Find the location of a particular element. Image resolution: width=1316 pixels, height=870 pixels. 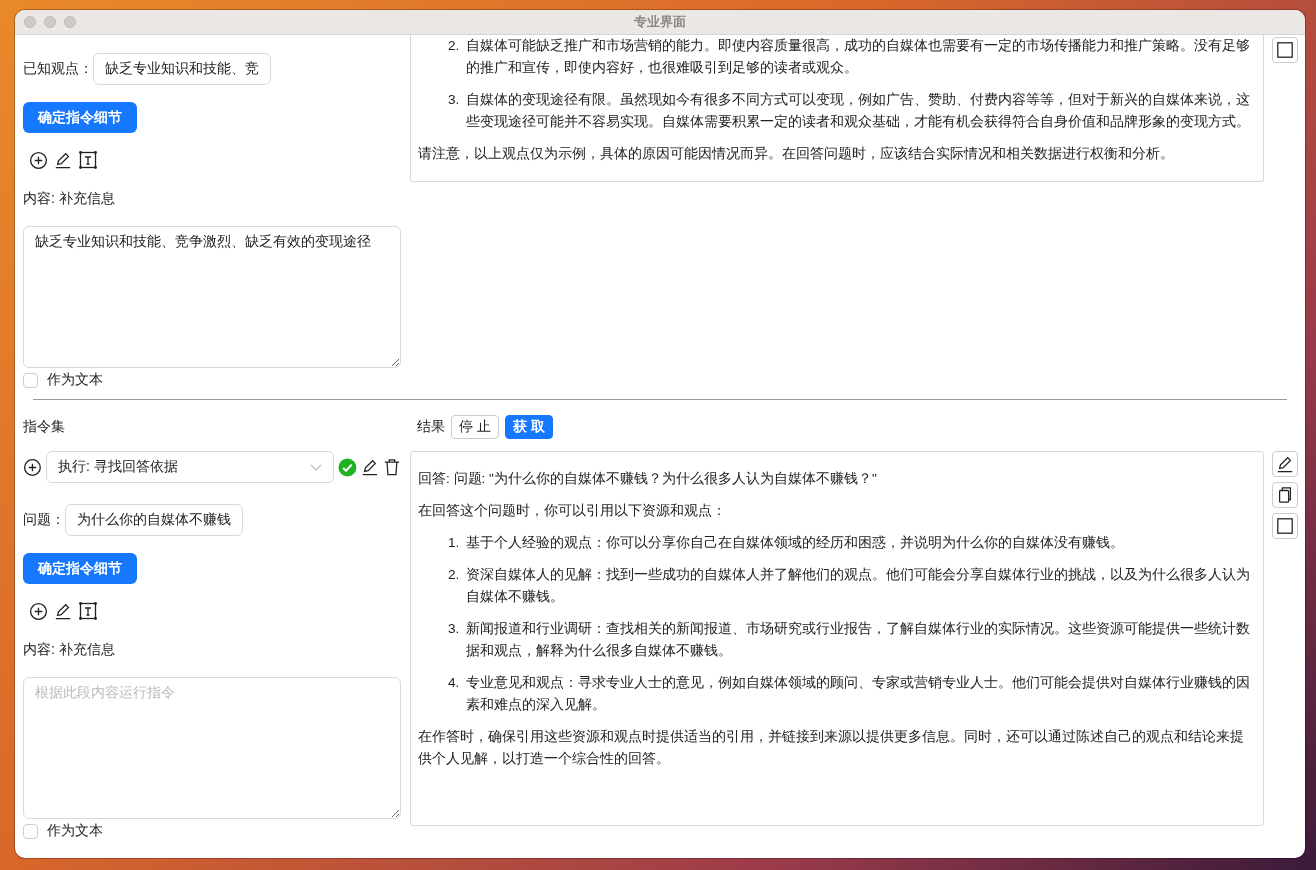

section-title: 指令集 is located at coordinates (44, 426).